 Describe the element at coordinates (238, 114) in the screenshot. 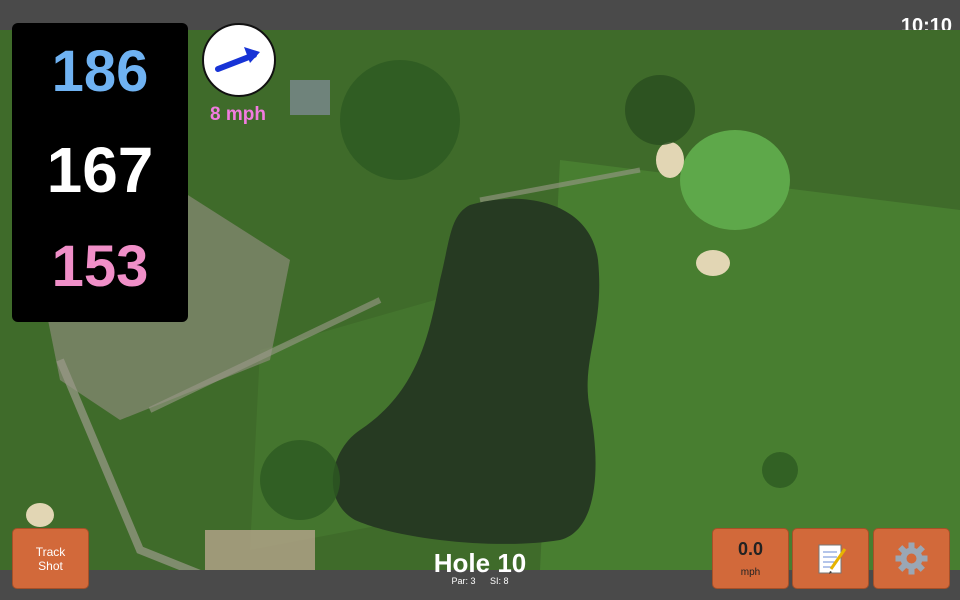

I see `wind-speed: 8 mph` at that location.